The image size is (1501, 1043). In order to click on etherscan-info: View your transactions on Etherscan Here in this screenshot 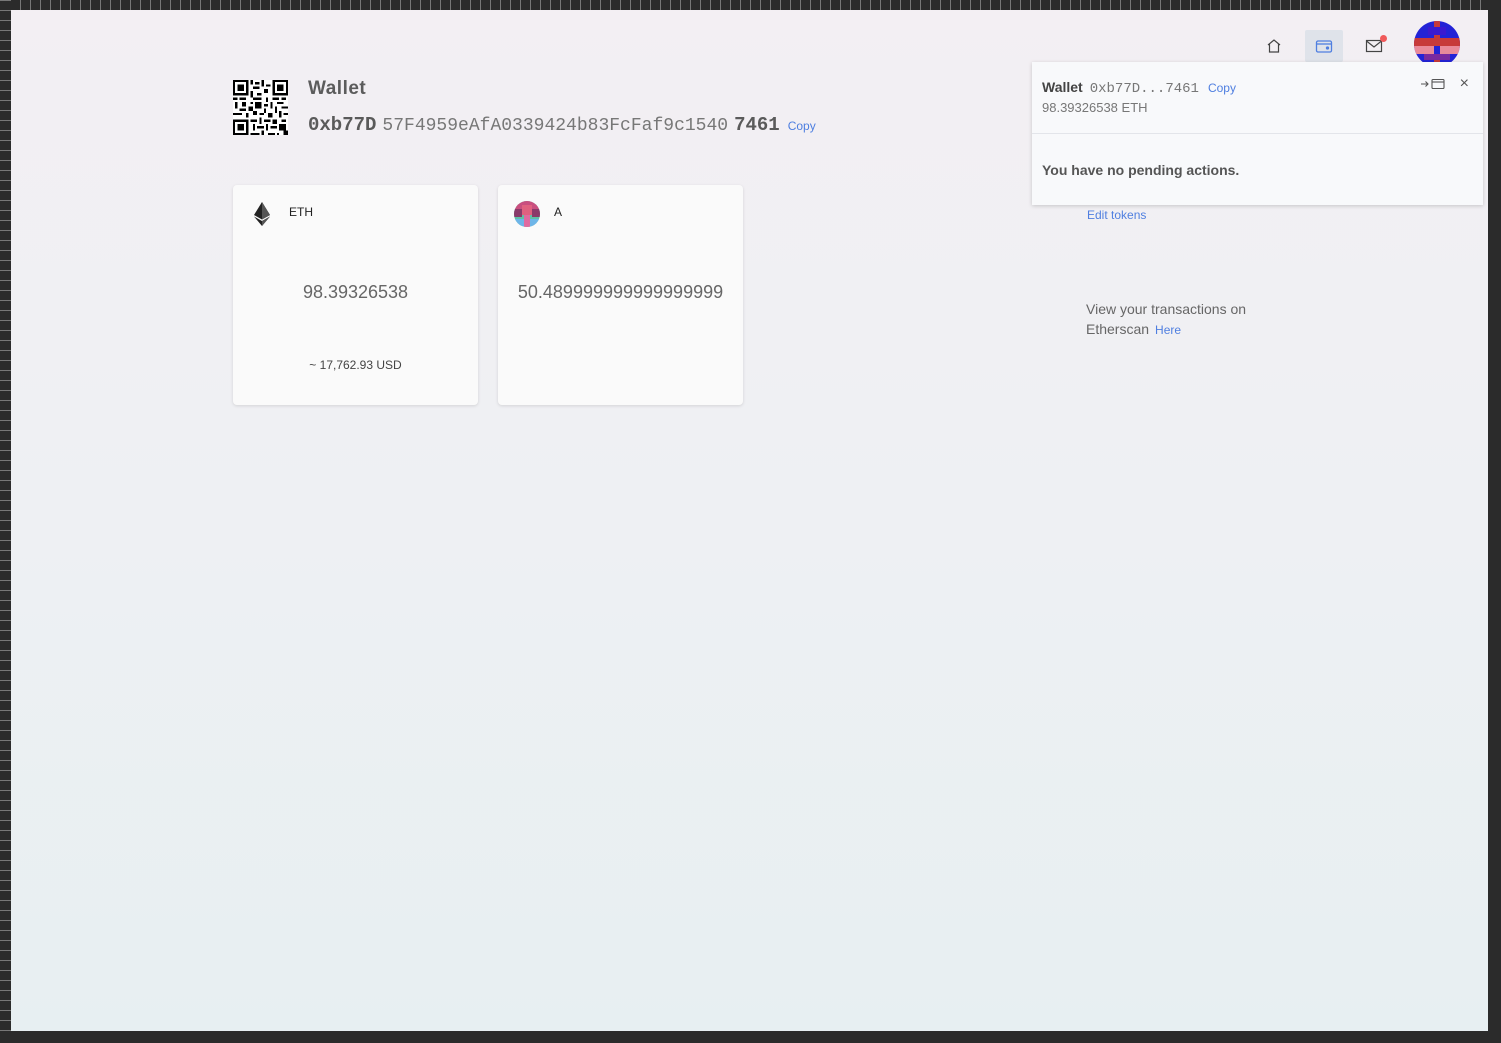, I will do `click(1181, 319)`.